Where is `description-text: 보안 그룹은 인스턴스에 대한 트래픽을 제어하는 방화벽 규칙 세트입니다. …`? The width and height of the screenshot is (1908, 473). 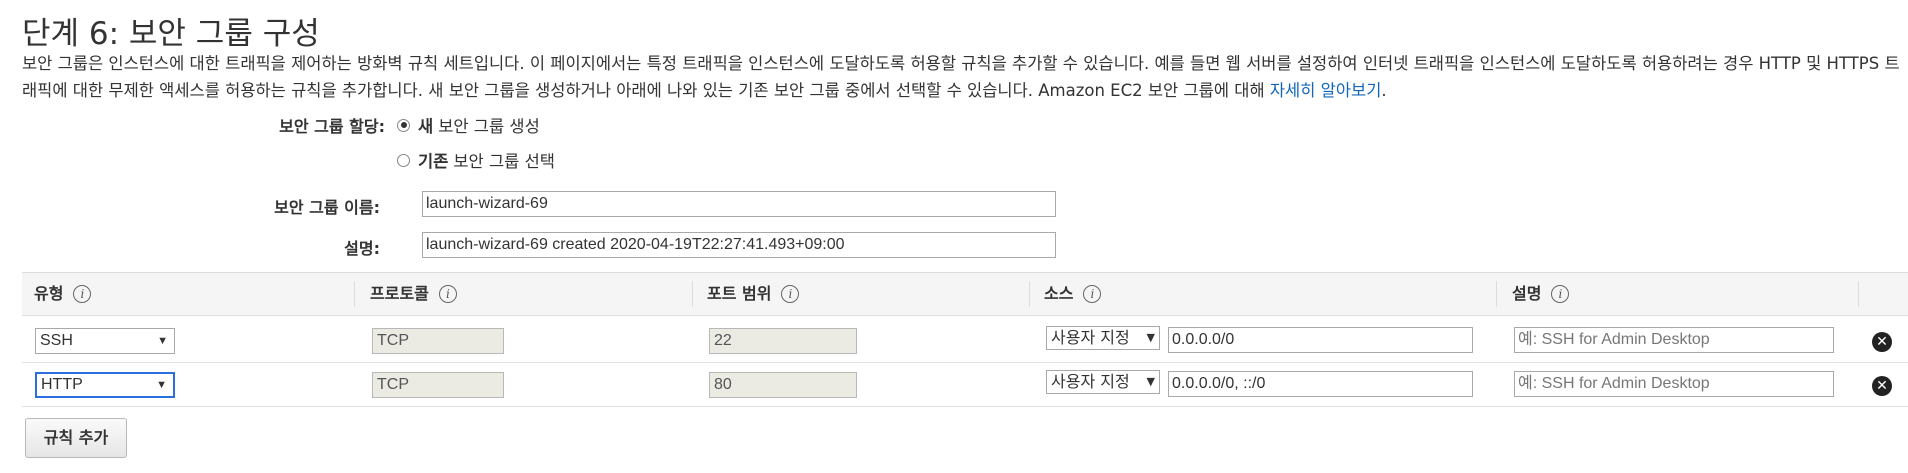 description-text: 보안 그룹은 인스턴스에 대한 트래픽을 제어하는 방화벽 규칙 세트입니다. … is located at coordinates (961, 77).